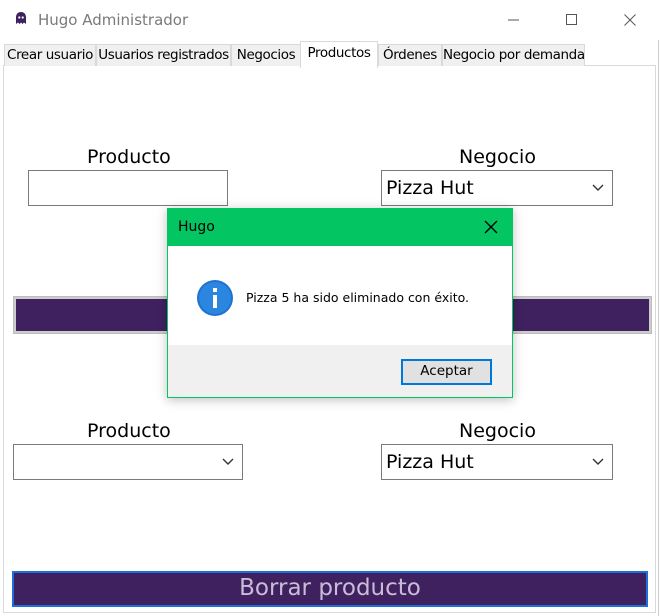 This screenshot has width=659, height=616. What do you see at coordinates (128, 188) in the screenshot?
I see `product-name-input` at bounding box center [128, 188].